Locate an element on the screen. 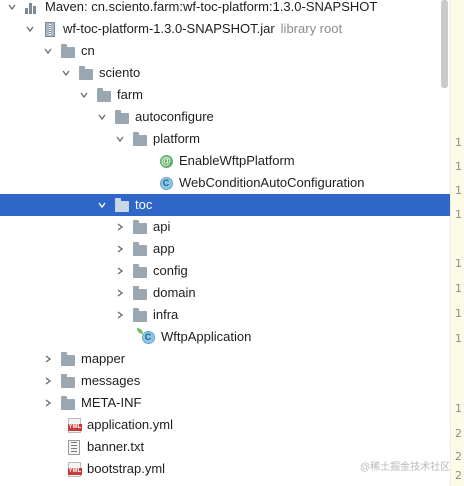  tree-row-label: bootstrap.yml is located at coordinates (126, 468).